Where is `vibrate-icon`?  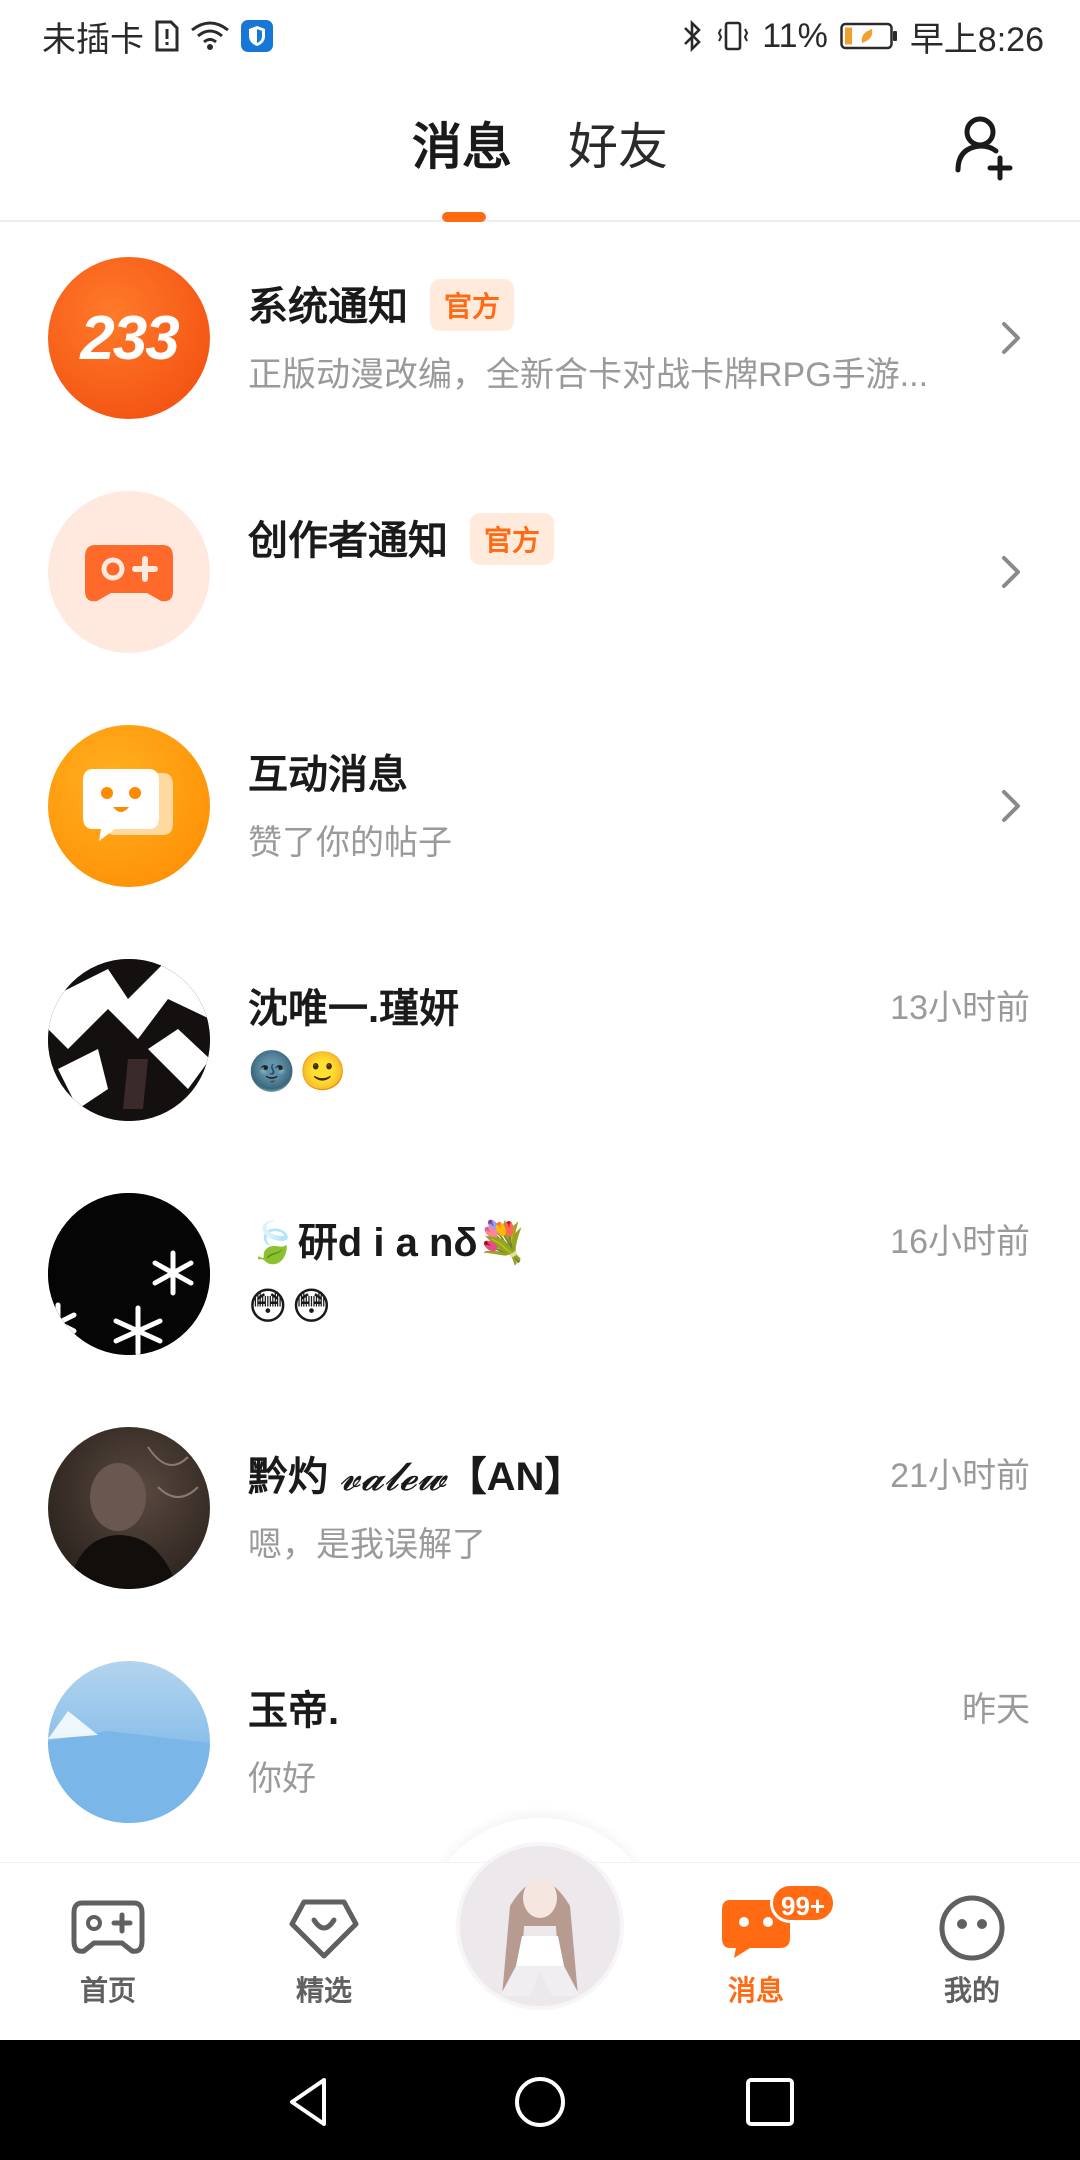 vibrate-icon is located at coordinates (733, 36).